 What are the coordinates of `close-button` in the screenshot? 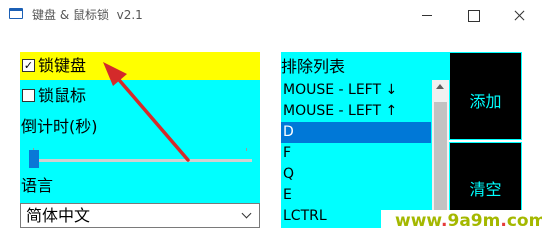 It's located at (519, 15).